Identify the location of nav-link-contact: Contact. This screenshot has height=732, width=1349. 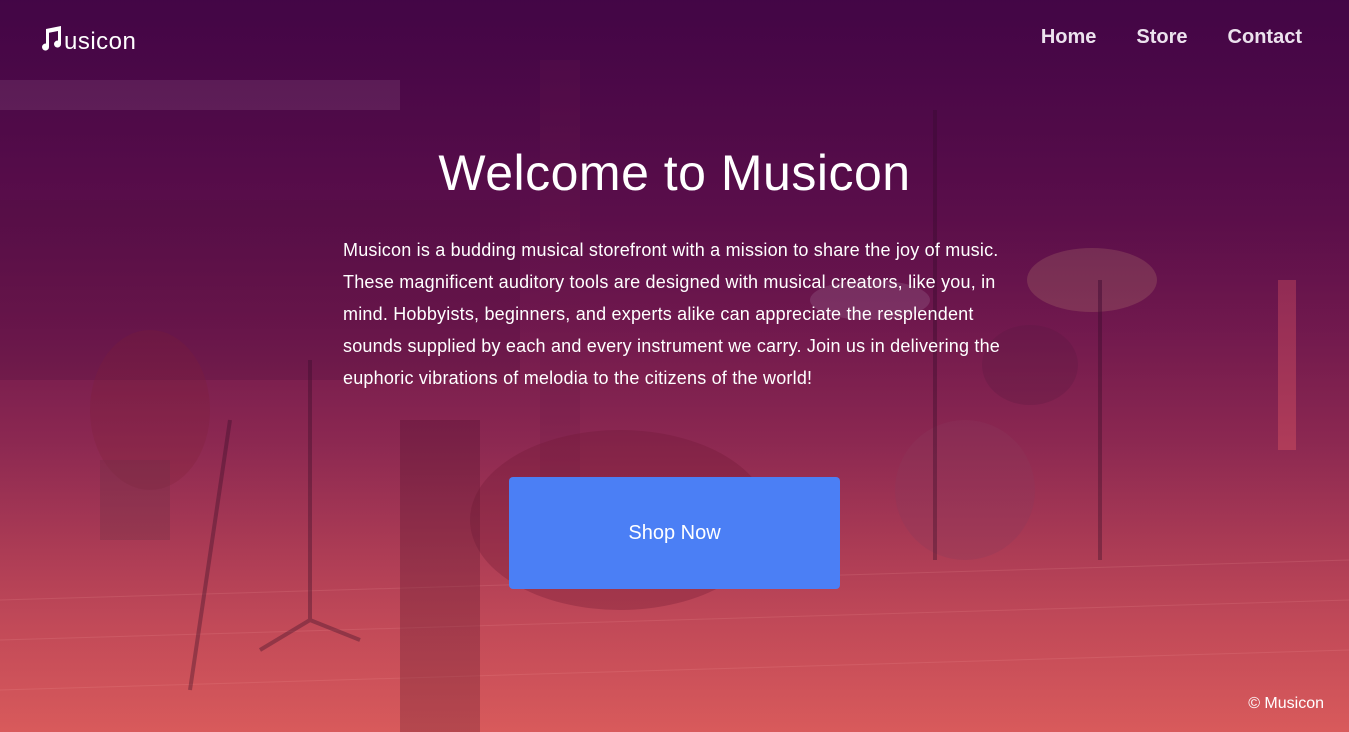
(1265, 37).